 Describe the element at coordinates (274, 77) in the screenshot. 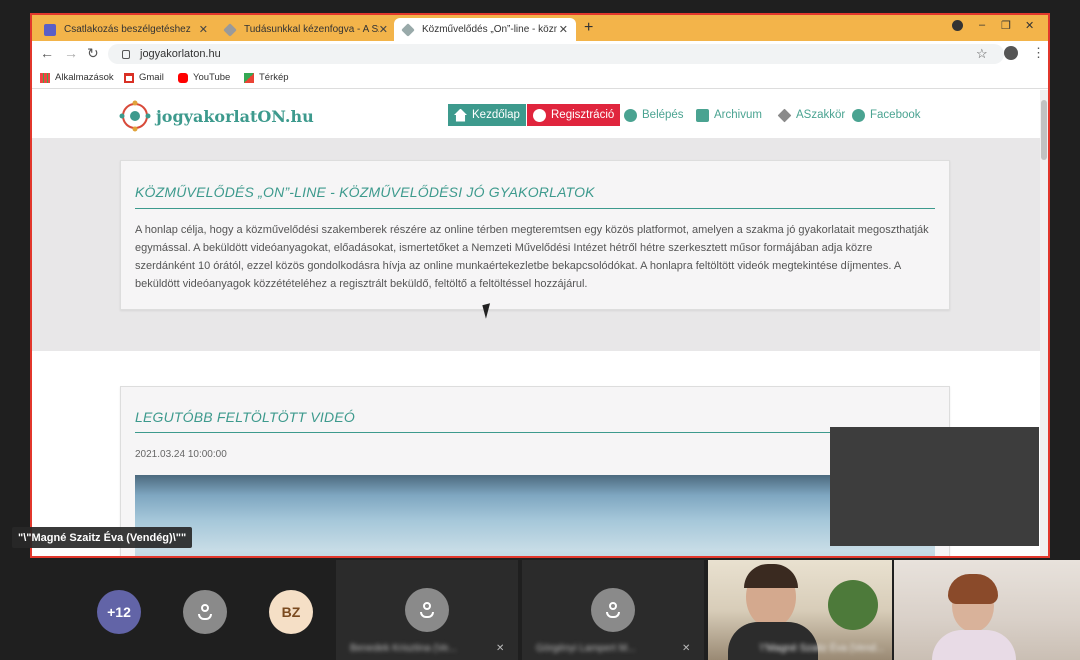

I see `bookmark-label: Térkép` at that location.